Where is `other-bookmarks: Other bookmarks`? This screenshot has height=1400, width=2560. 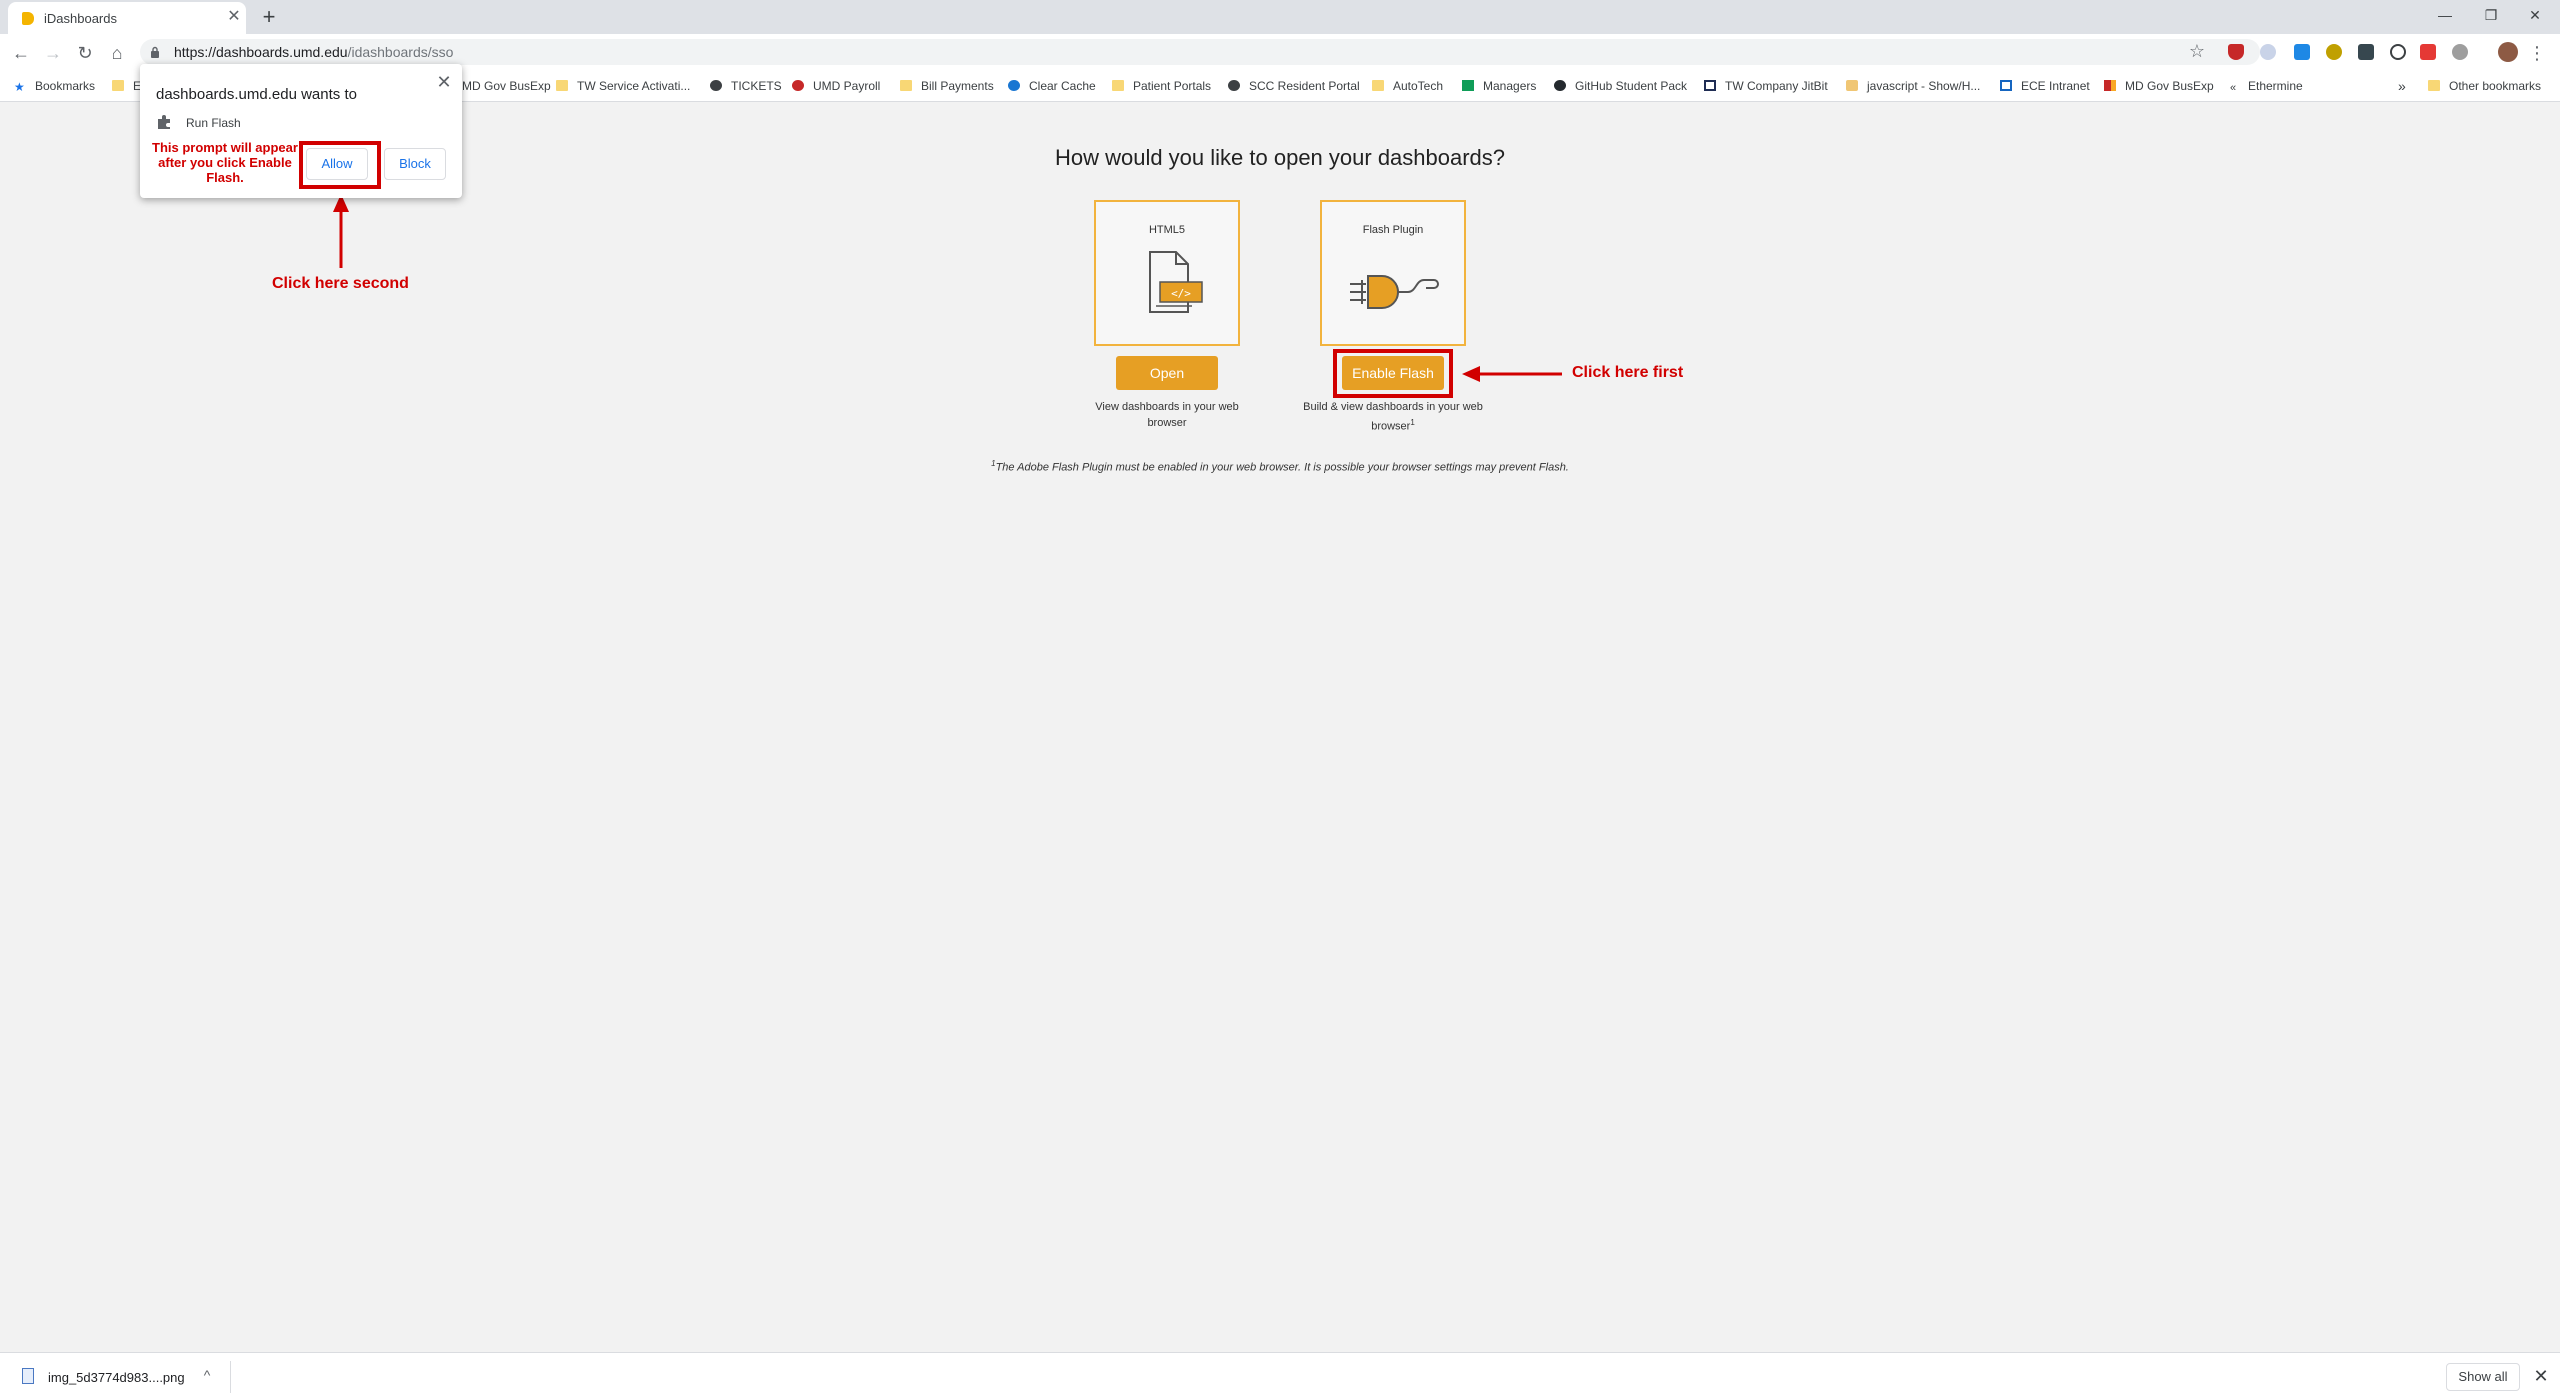
other-bookmarks: Other bookmarks is located at coordinates (2484, 86).